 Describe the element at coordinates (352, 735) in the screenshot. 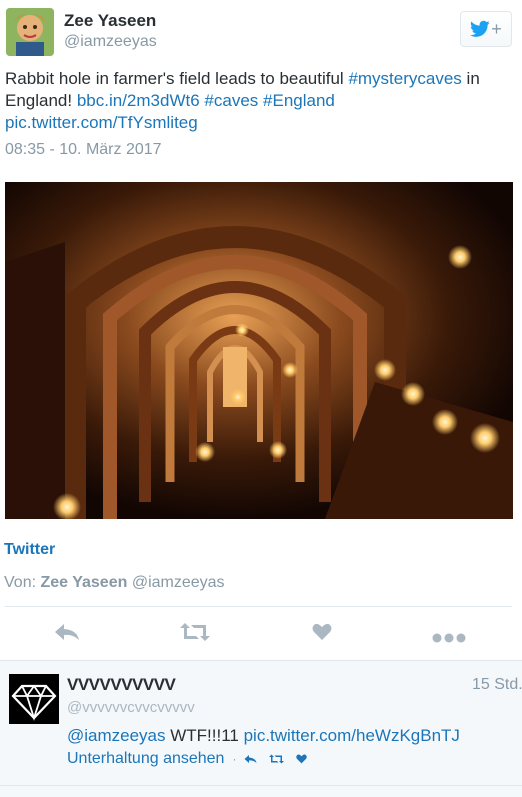

I see `reply-pic-link: pic.twitter.com/heWzKgBnTJ` at that location.